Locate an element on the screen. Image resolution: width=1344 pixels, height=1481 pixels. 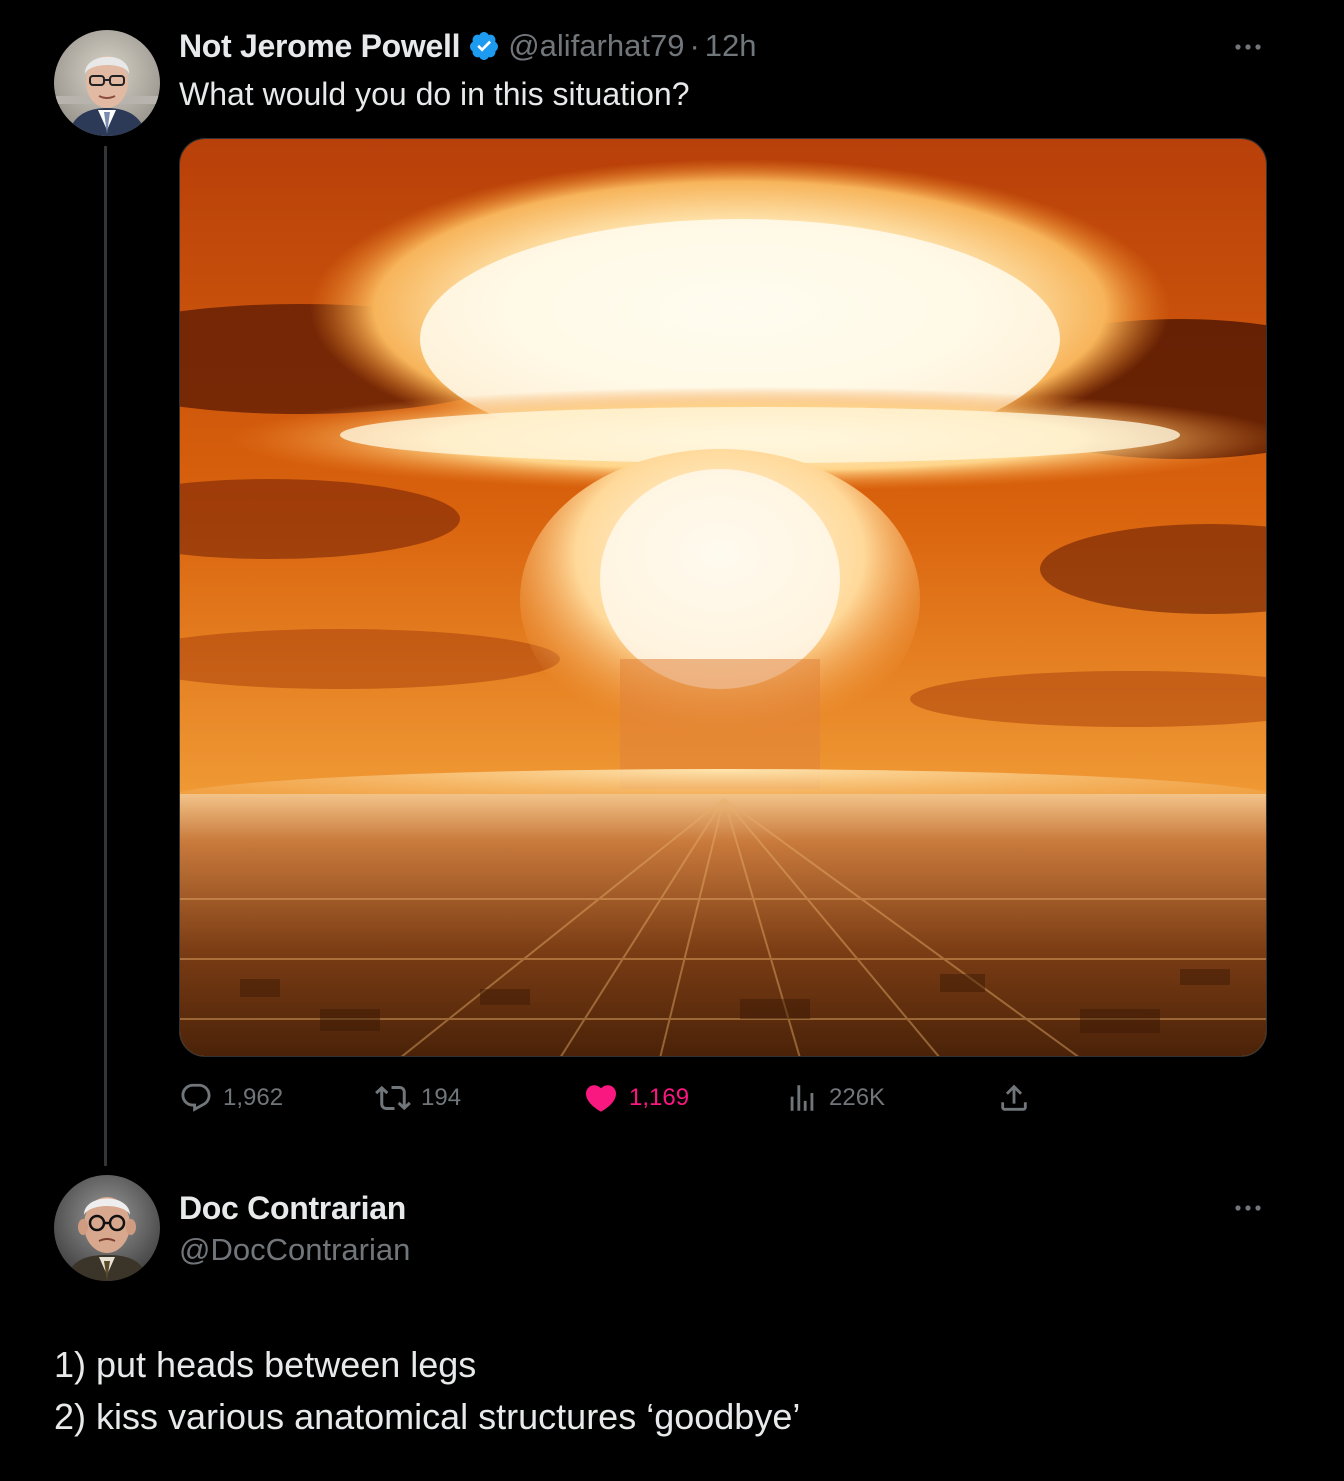
tweet-text: What would you do in this situation? is located at coordinates (434, 94).